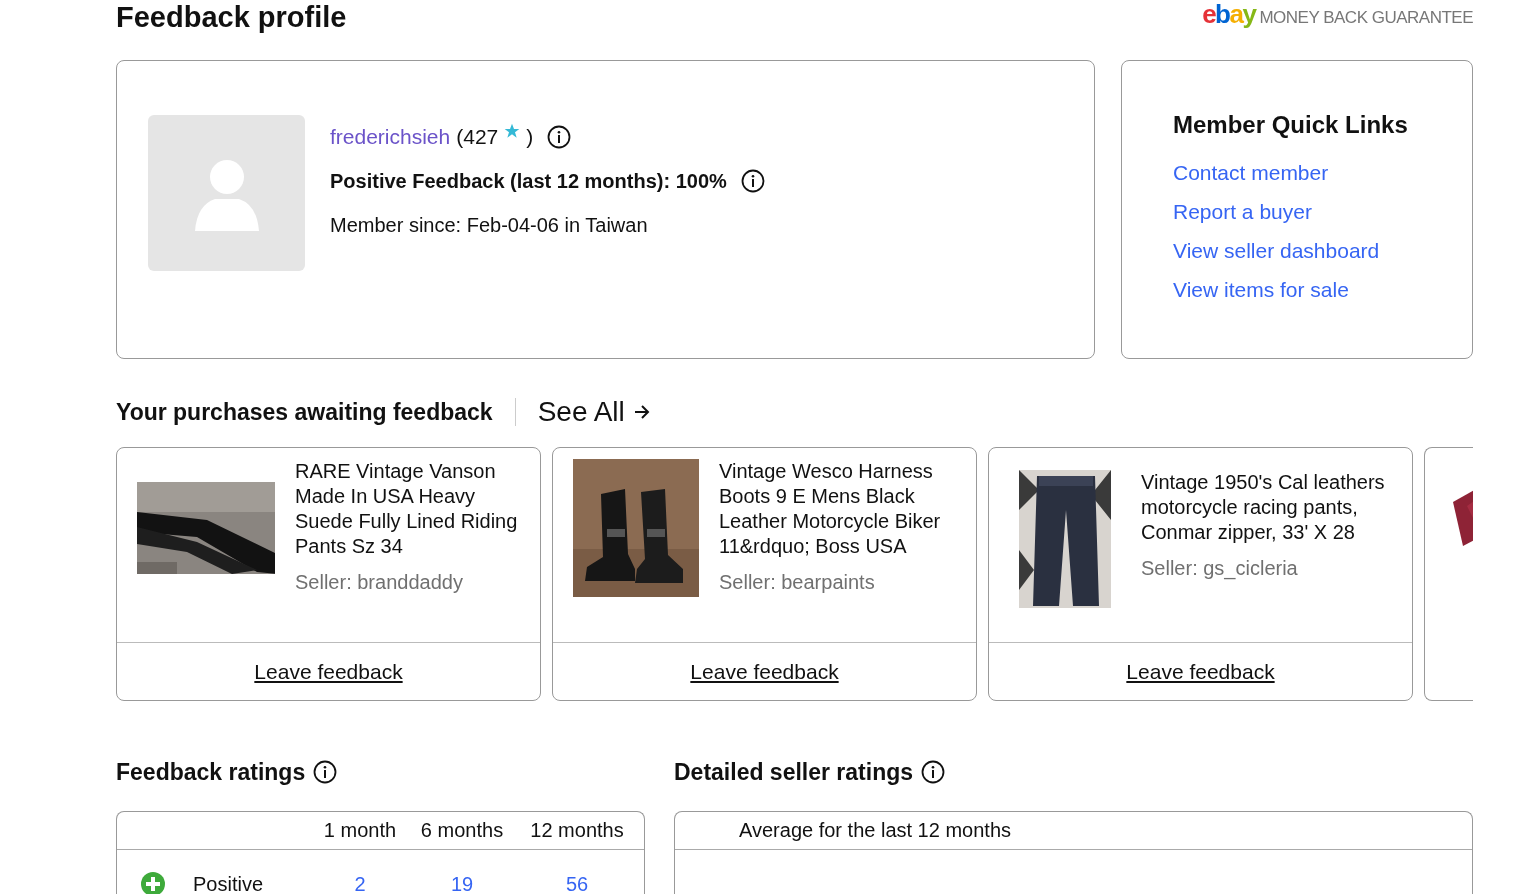  What do you see at coordinates (875, 830) in the screenshot?
I see `column-header: Average for the last 12 months` at bounding box center [875, 830].